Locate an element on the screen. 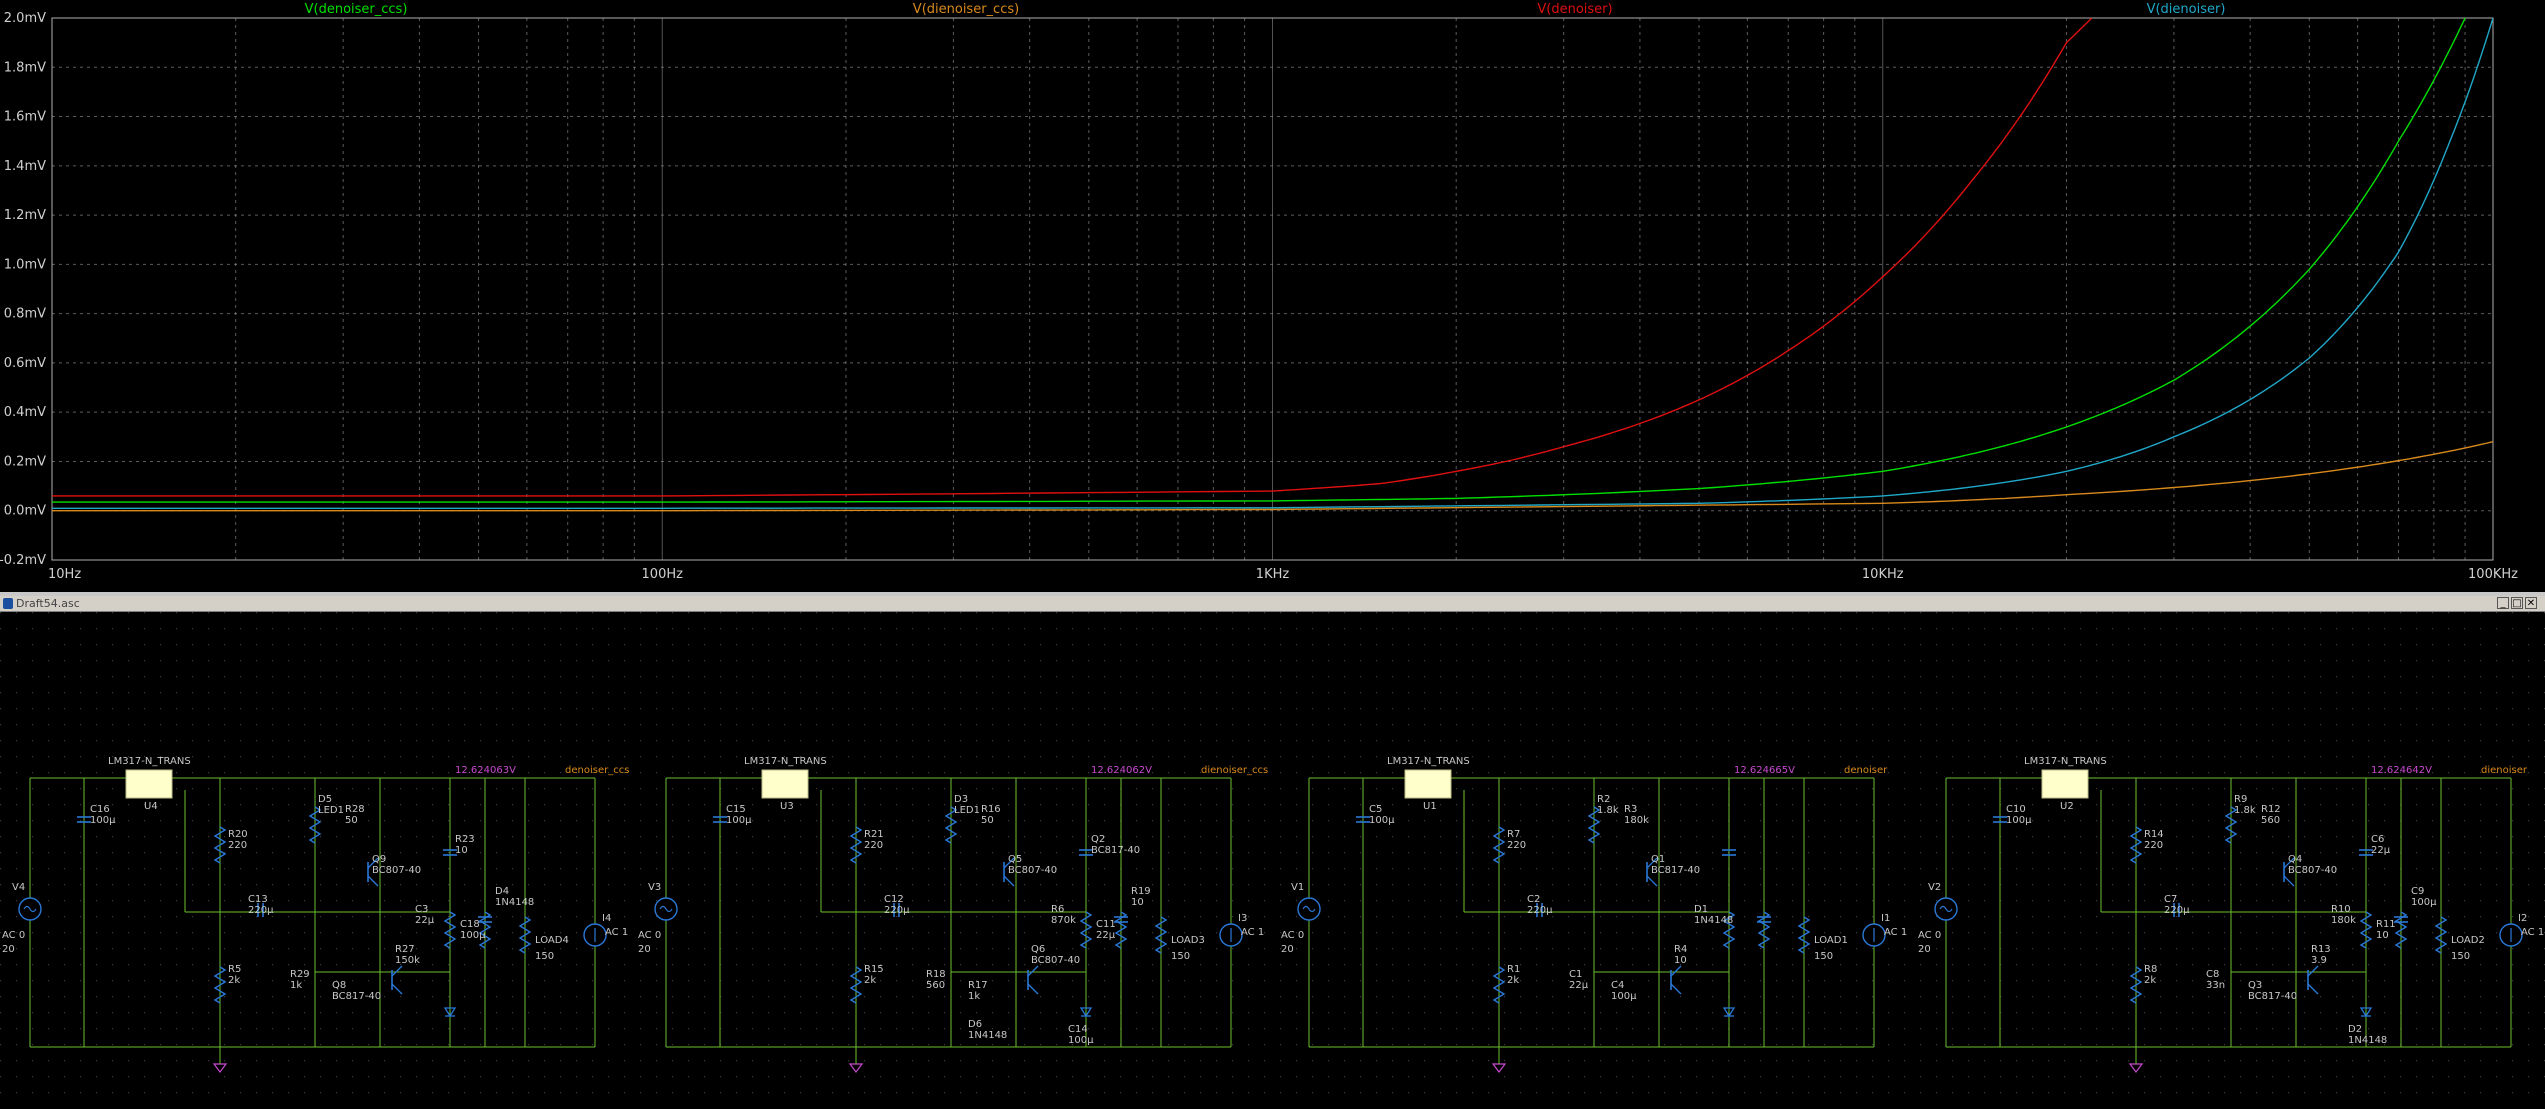  component-label: denoiser is located at coordinates (1866, 770).